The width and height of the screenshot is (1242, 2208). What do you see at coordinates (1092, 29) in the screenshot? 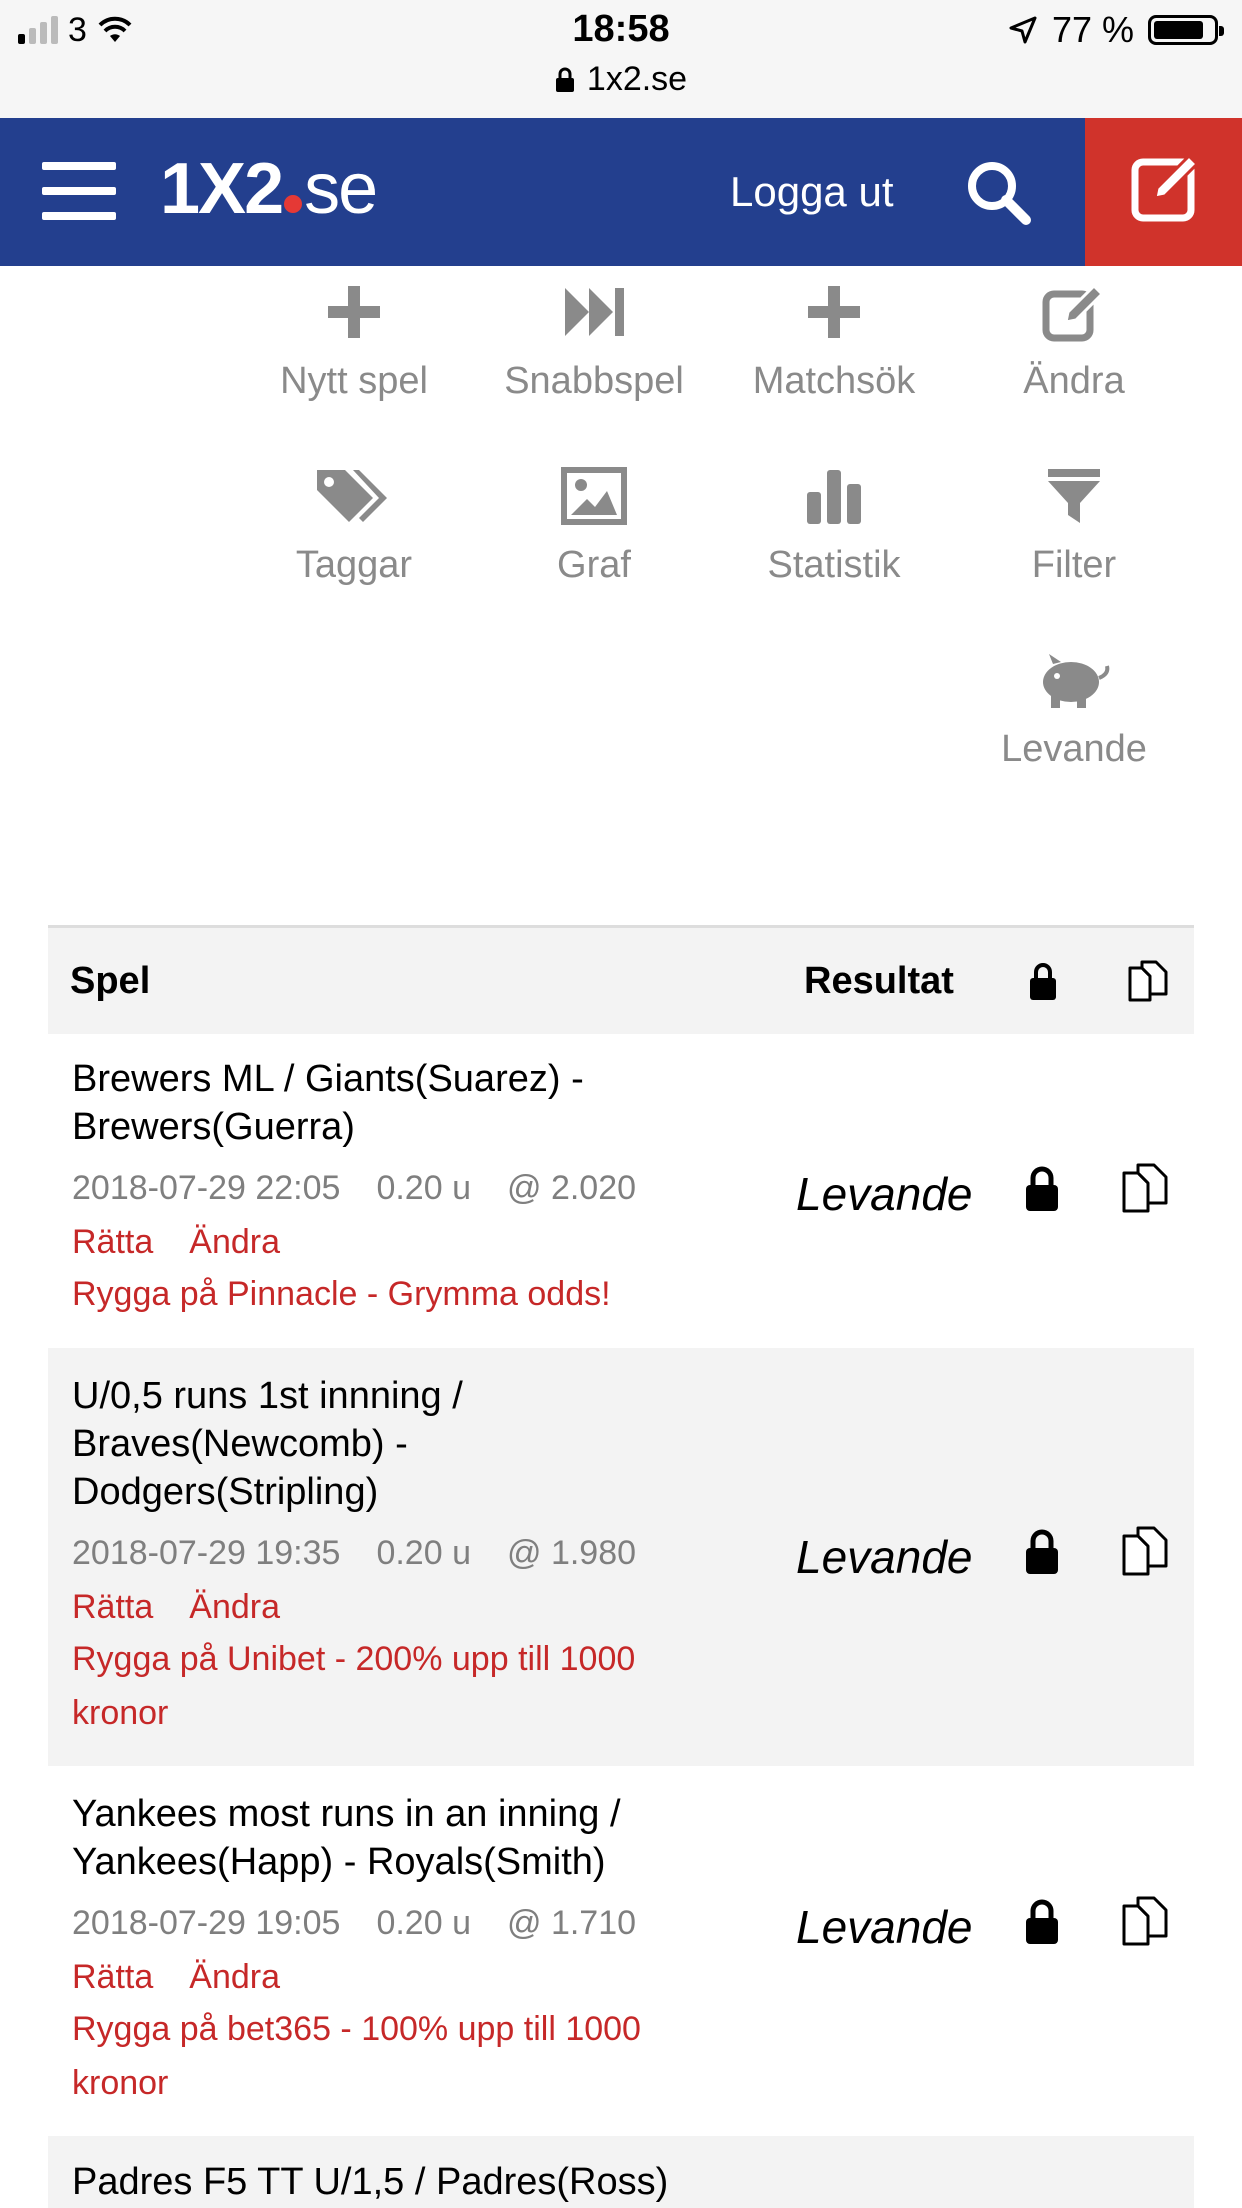
I see `battery-label: 77 %` at bounding box center [1092, 29].